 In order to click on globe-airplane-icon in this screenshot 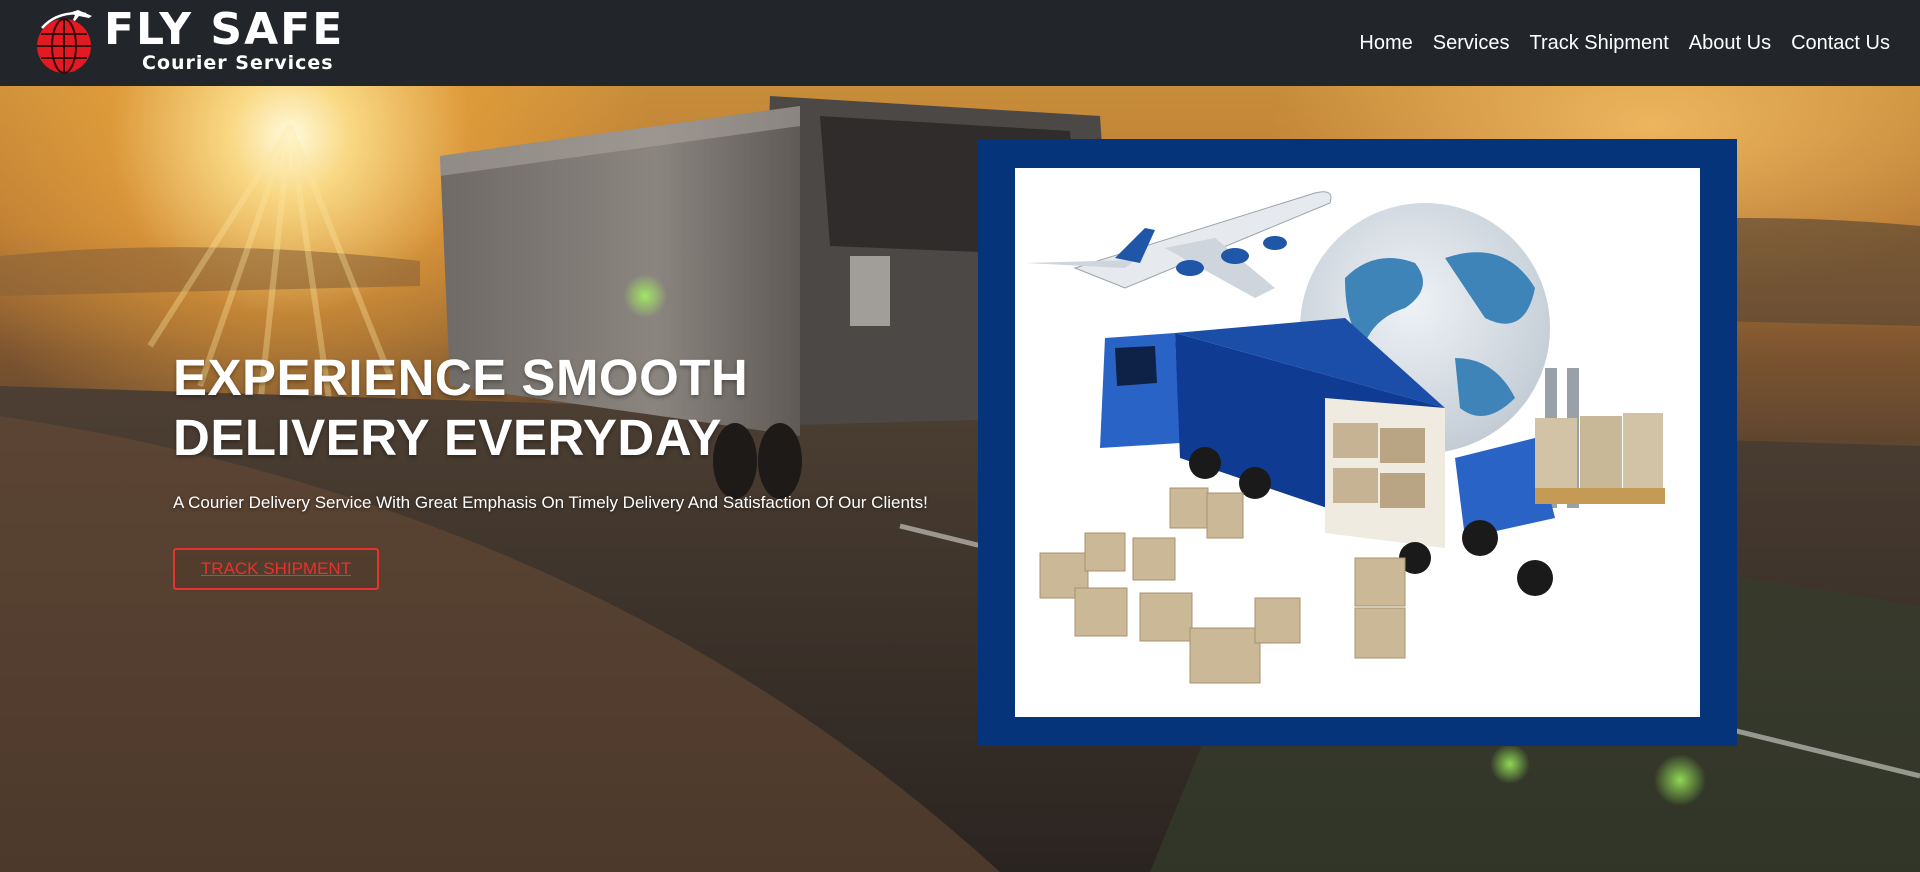, I will do `click(64, 42)`.